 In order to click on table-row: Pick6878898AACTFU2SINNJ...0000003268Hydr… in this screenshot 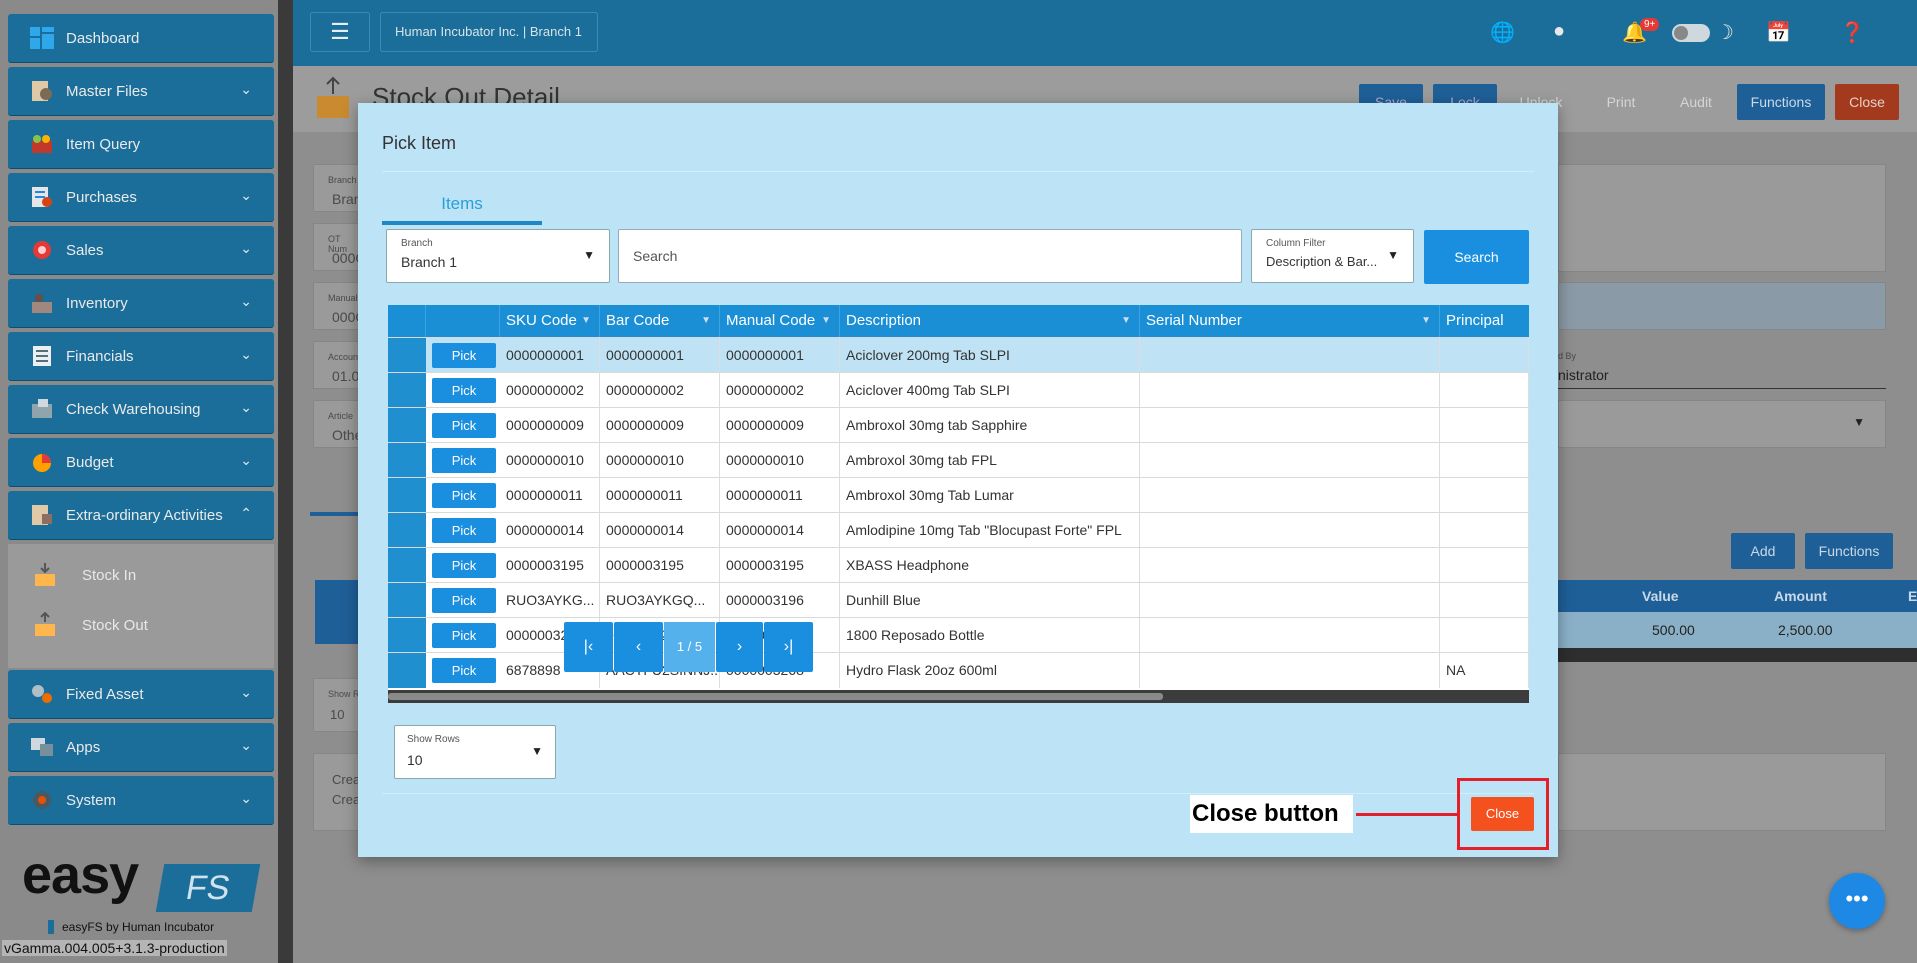, I will do `click(958, 670)`.